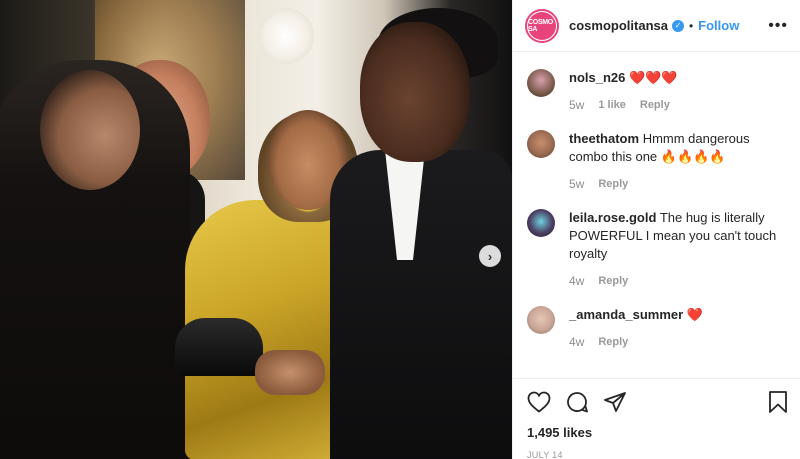 The image size is (800, 459). I want to click on comment-username: theethatom, so click(604, 138).